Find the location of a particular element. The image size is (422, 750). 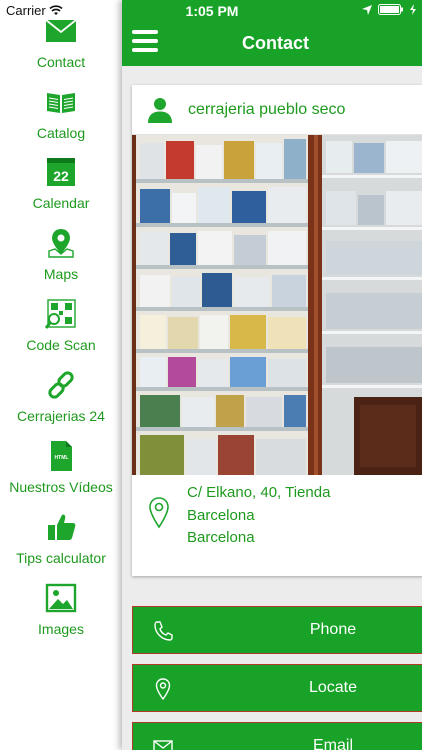

phone-icon is located at coordinates (163, 631).